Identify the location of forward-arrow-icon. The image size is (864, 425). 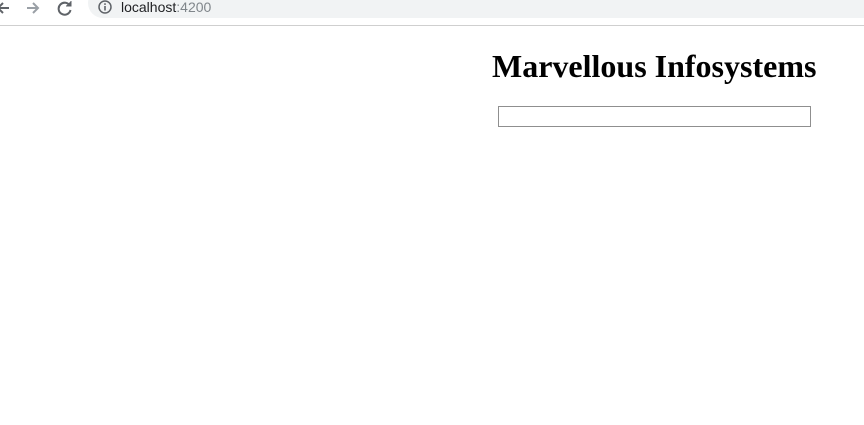
(33, 8).